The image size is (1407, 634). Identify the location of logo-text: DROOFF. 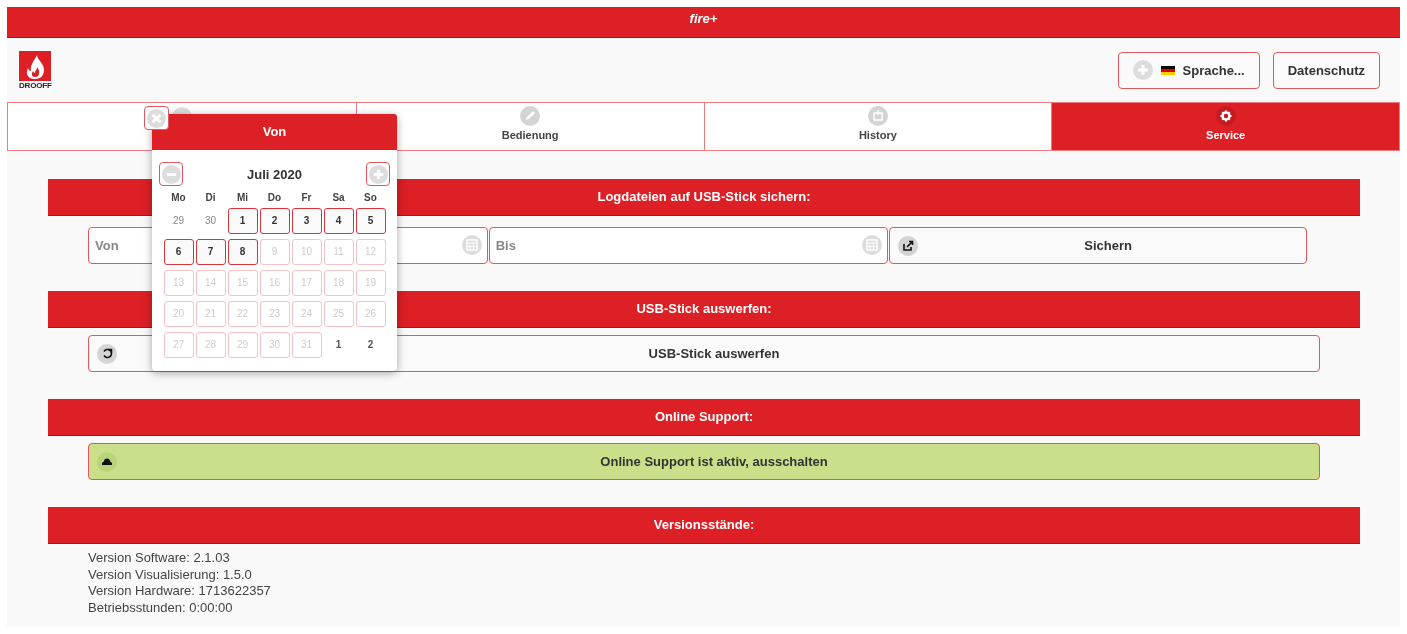
(35, 85).